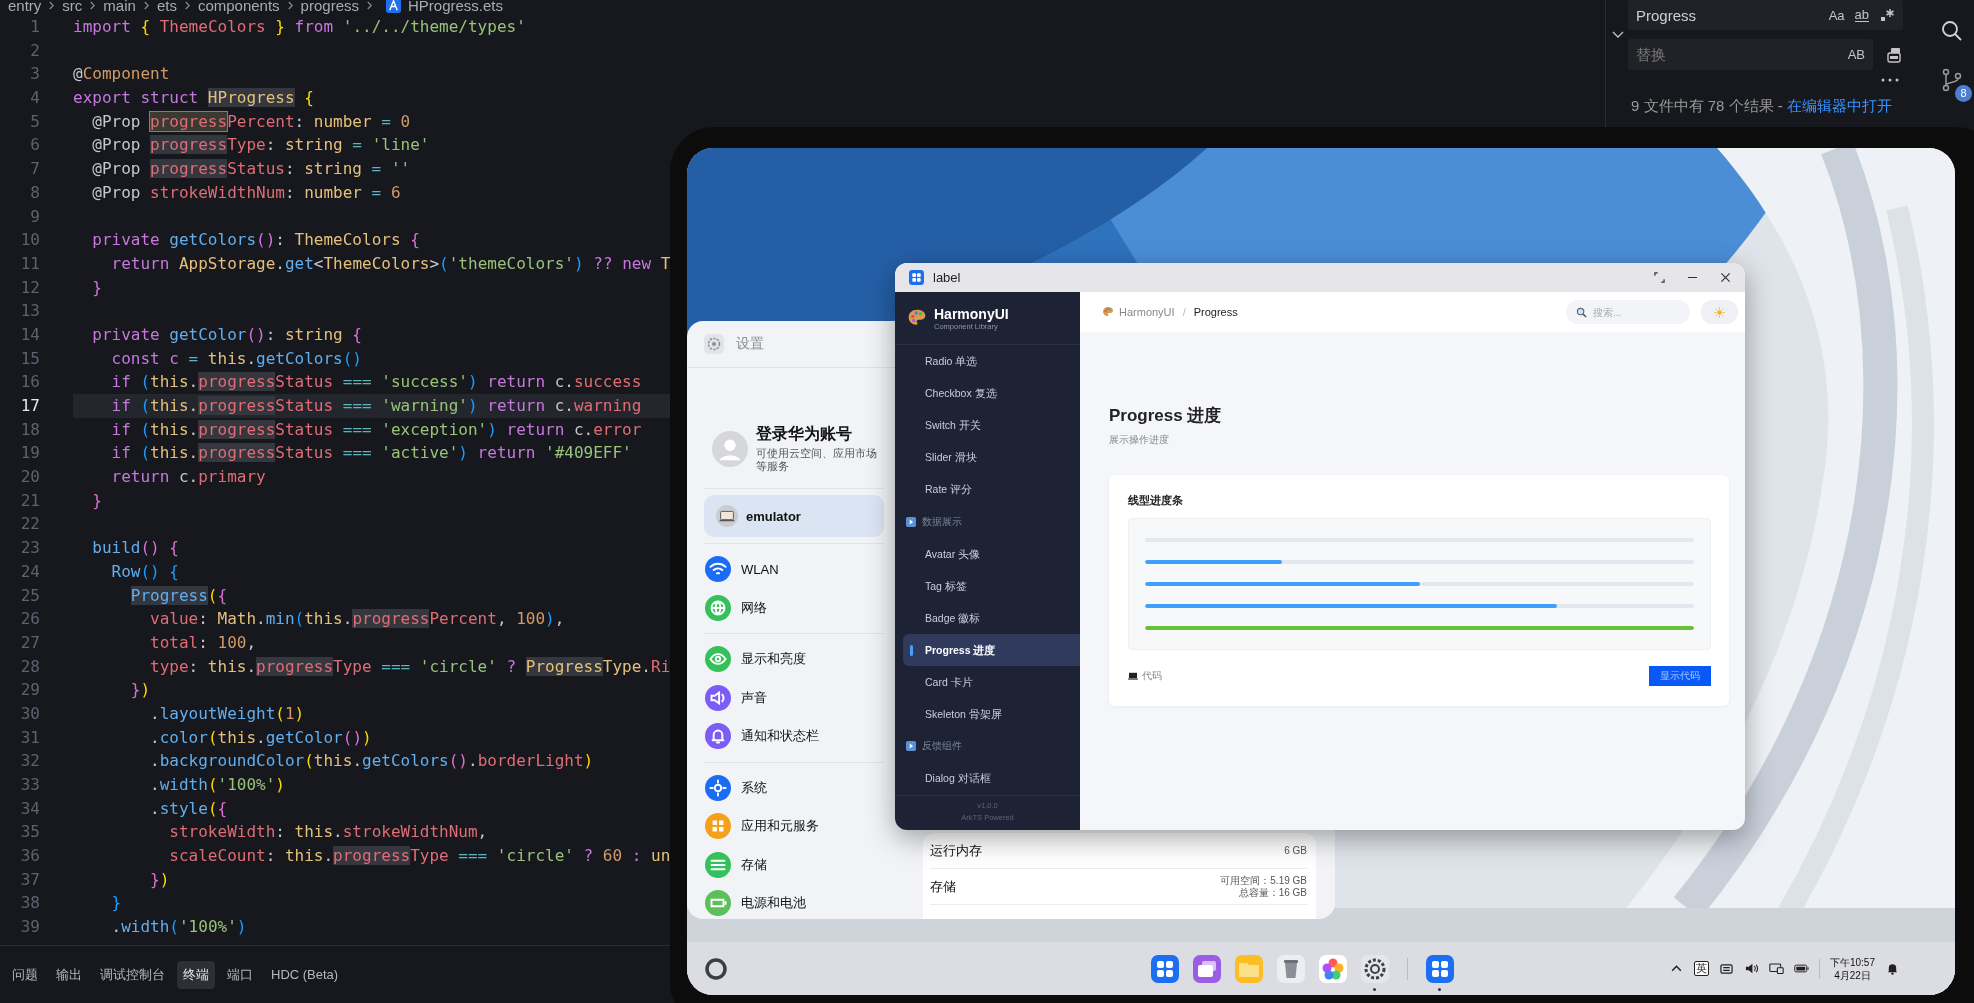  What do you see at coordinates (1719, 312) in the screenshot?
I see `theme-toggle-button` at bounding box center [1719, 312].